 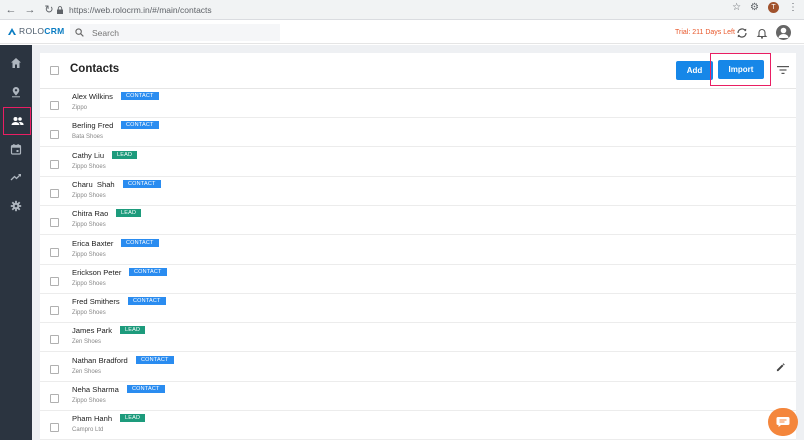 I want to click on add-button: Add, so click(x=694, y=70).